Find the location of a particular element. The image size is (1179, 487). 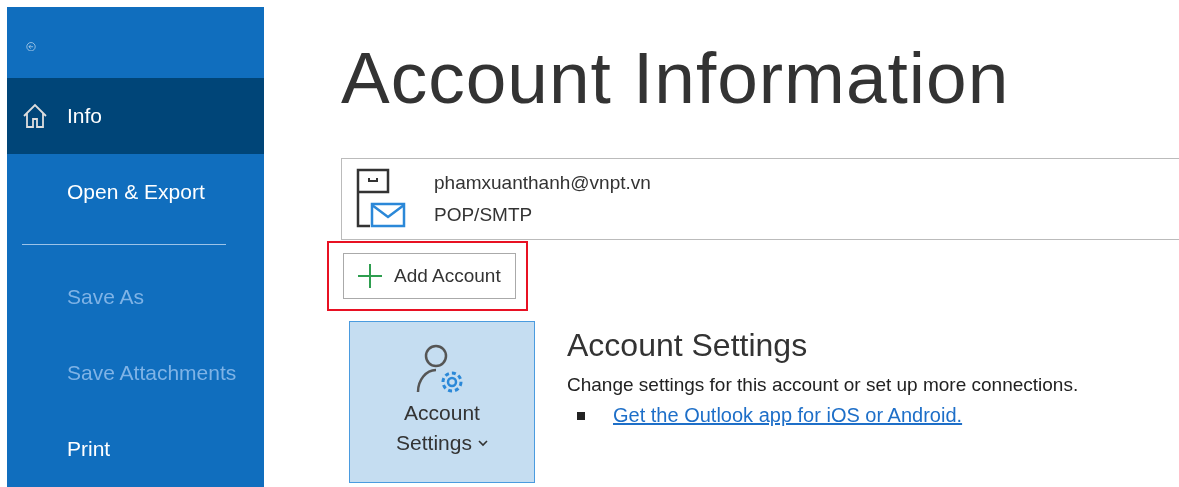

home-icon is located at coordinates (35, 116).